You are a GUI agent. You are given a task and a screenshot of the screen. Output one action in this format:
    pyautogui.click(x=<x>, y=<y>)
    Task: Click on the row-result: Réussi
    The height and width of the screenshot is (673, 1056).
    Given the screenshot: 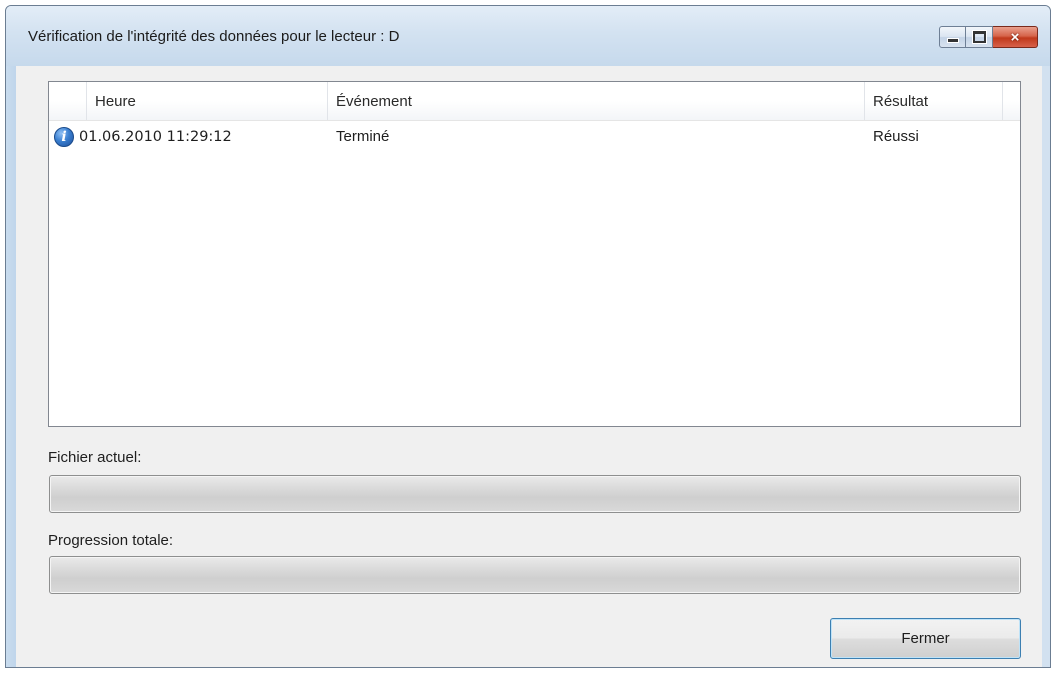 What is the action you would take?
    pyautogui.click(x=896, y=136)
    